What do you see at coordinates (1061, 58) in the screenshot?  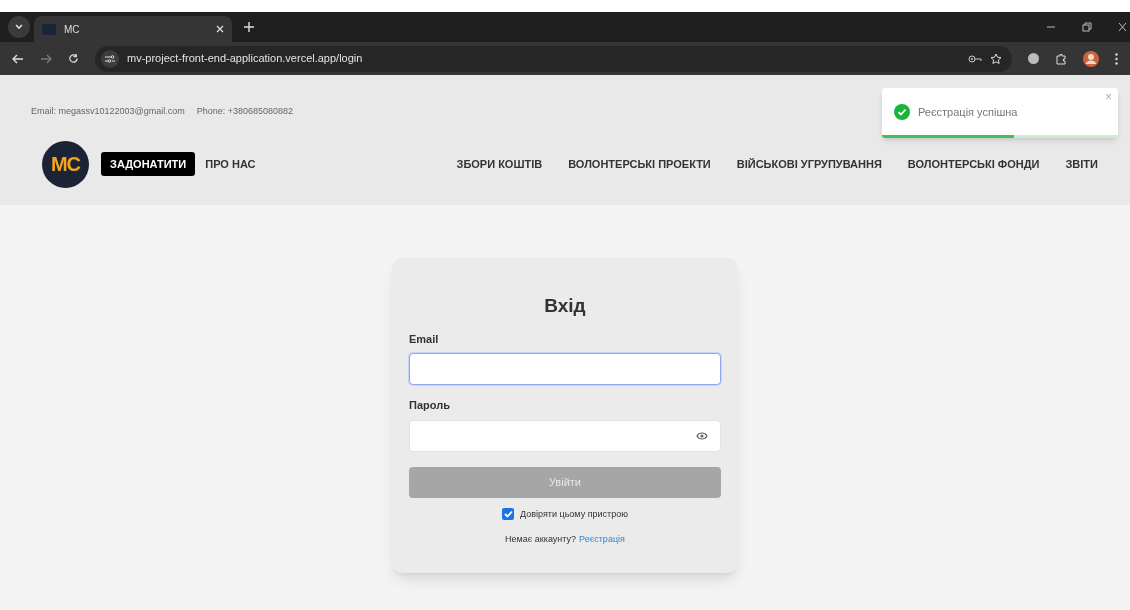 I see `puzzle-icon` at bounding box center [1061, 58].